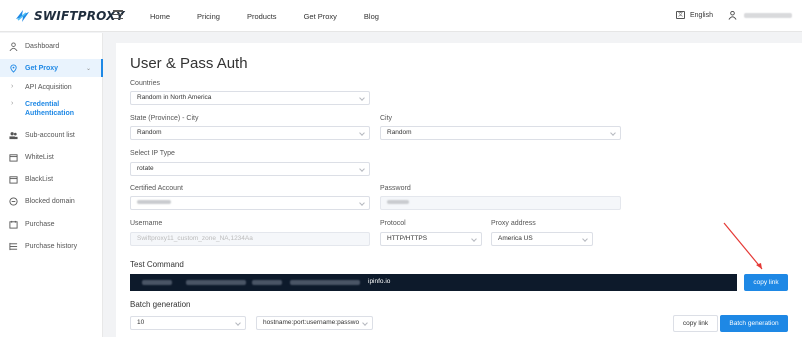 This screenshot has width=802, height=337. Describe the element at coordinates (164, 118) in the screenshot. I see `state-label: State (Province) - City` at that location.